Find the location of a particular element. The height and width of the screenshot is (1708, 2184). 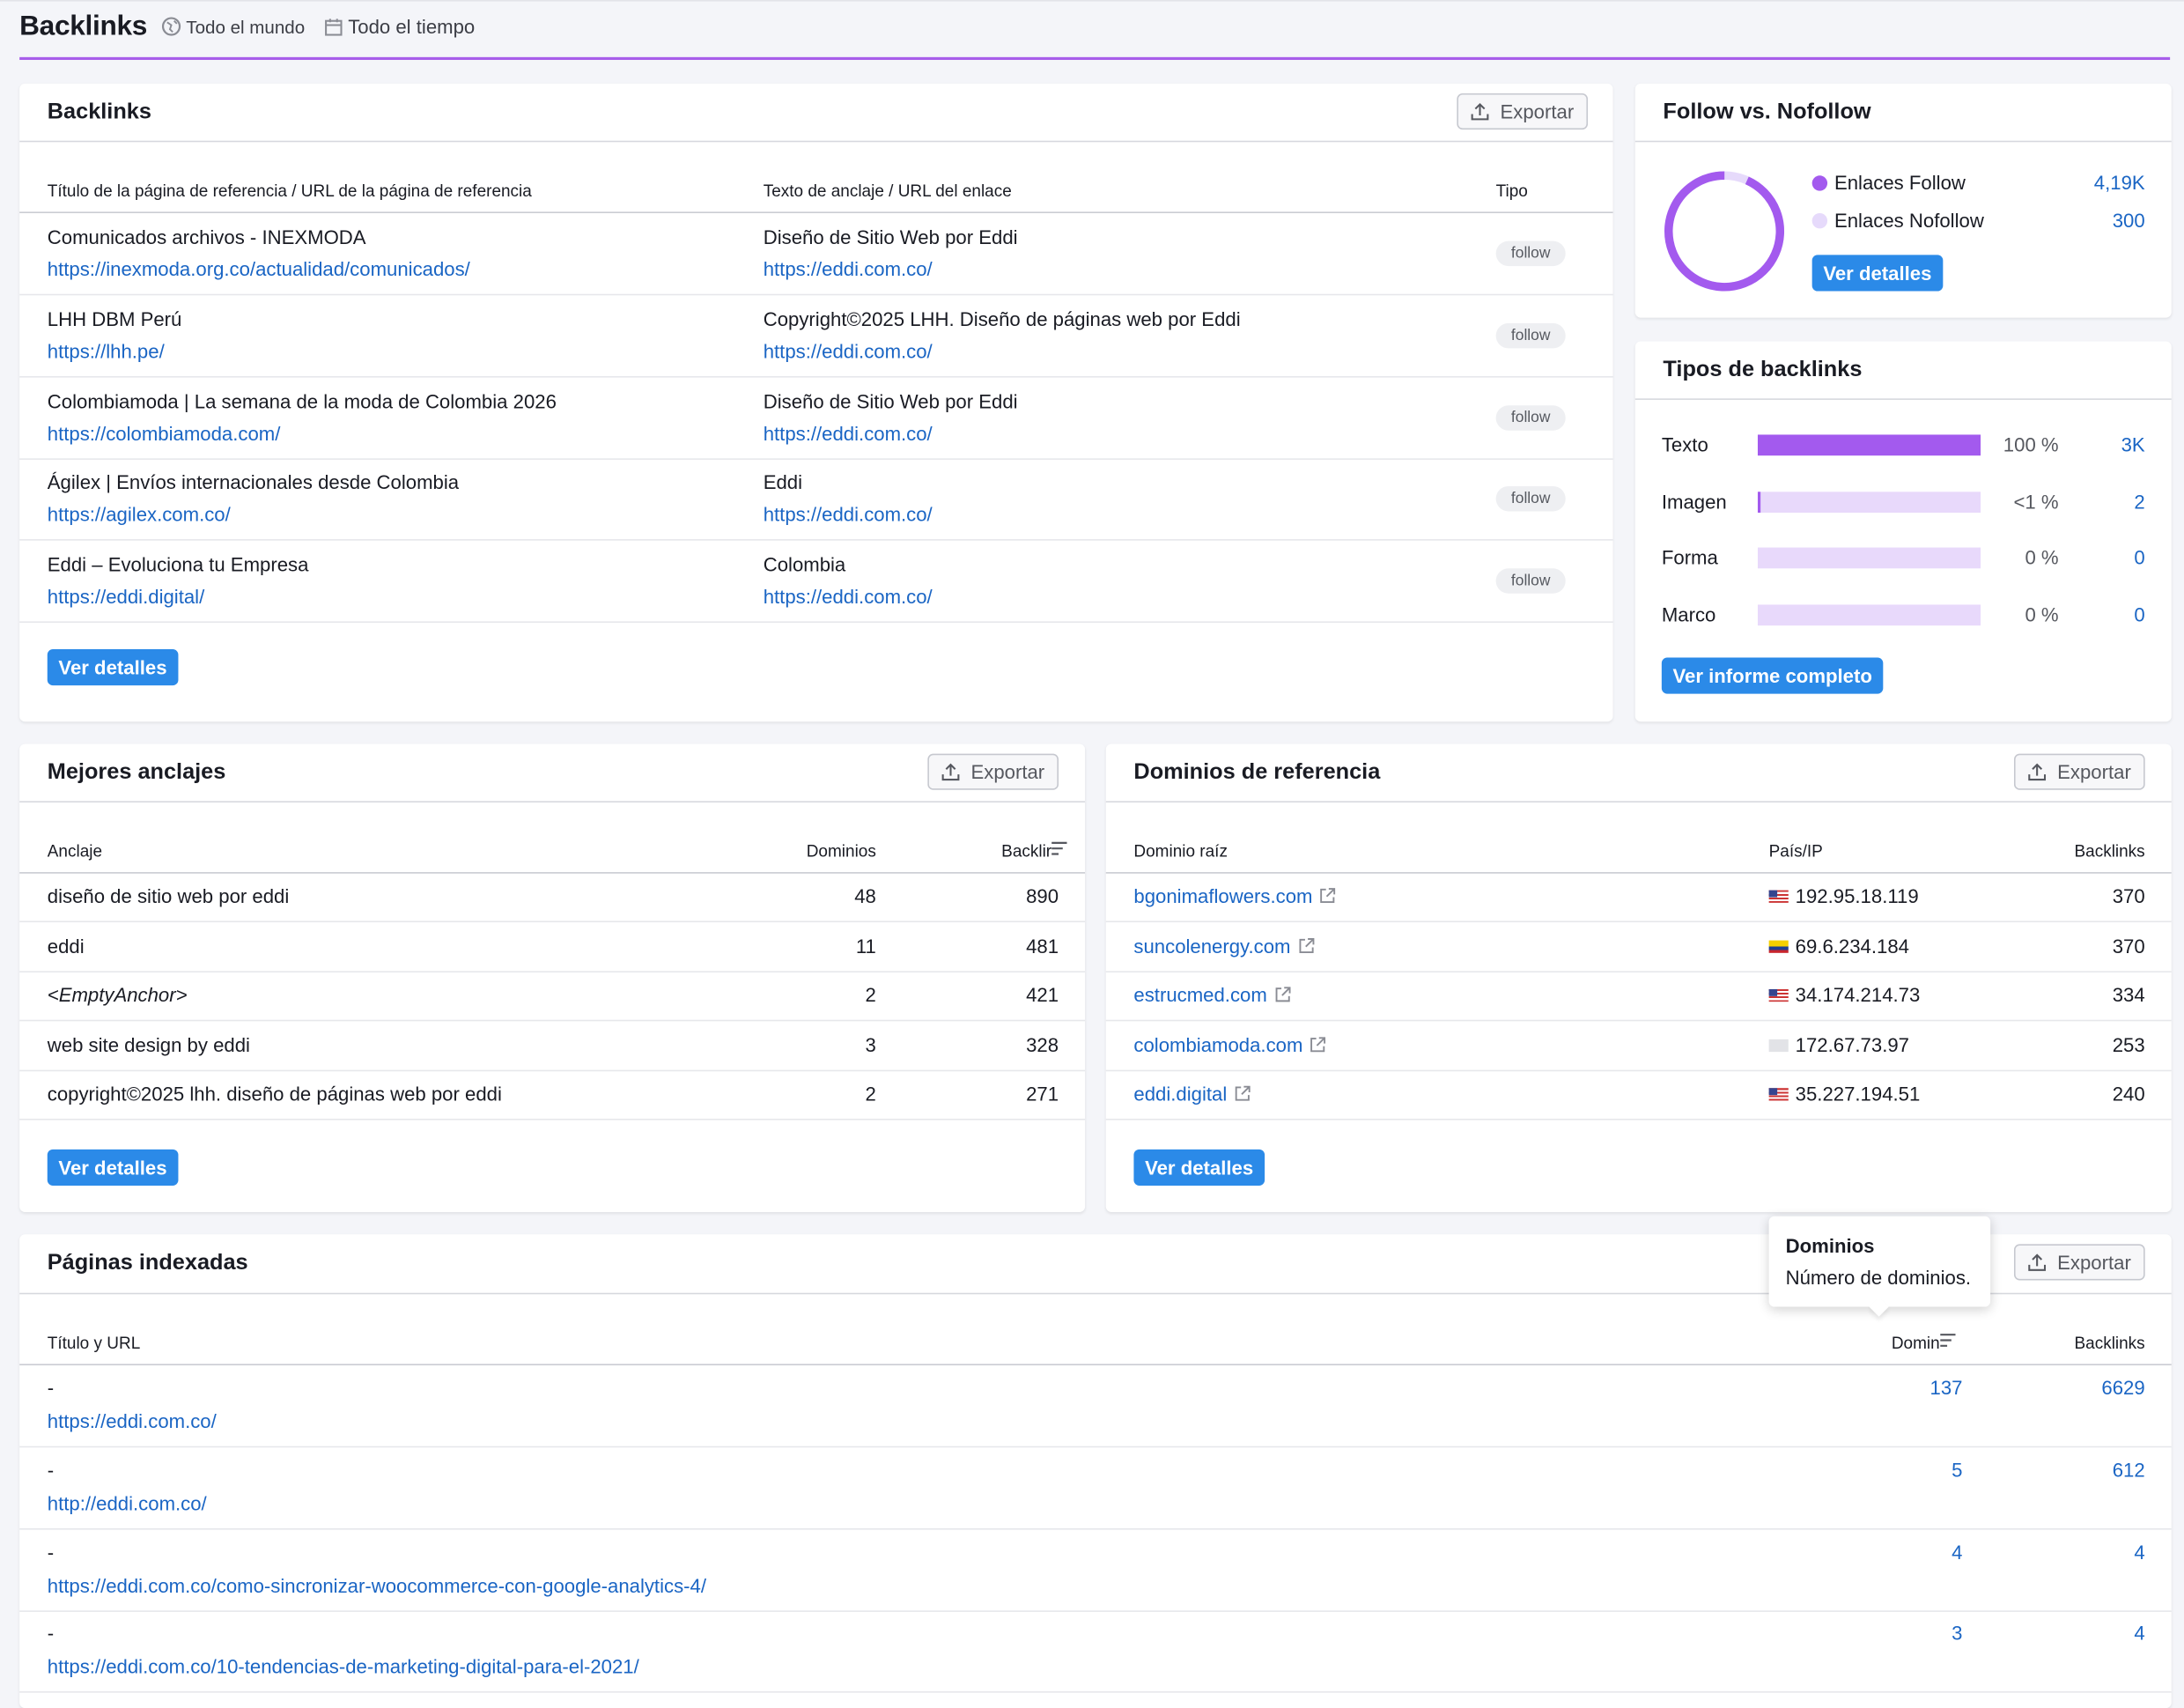

indexed-export-button: Exportar is located at coordinates (2079, 1262).